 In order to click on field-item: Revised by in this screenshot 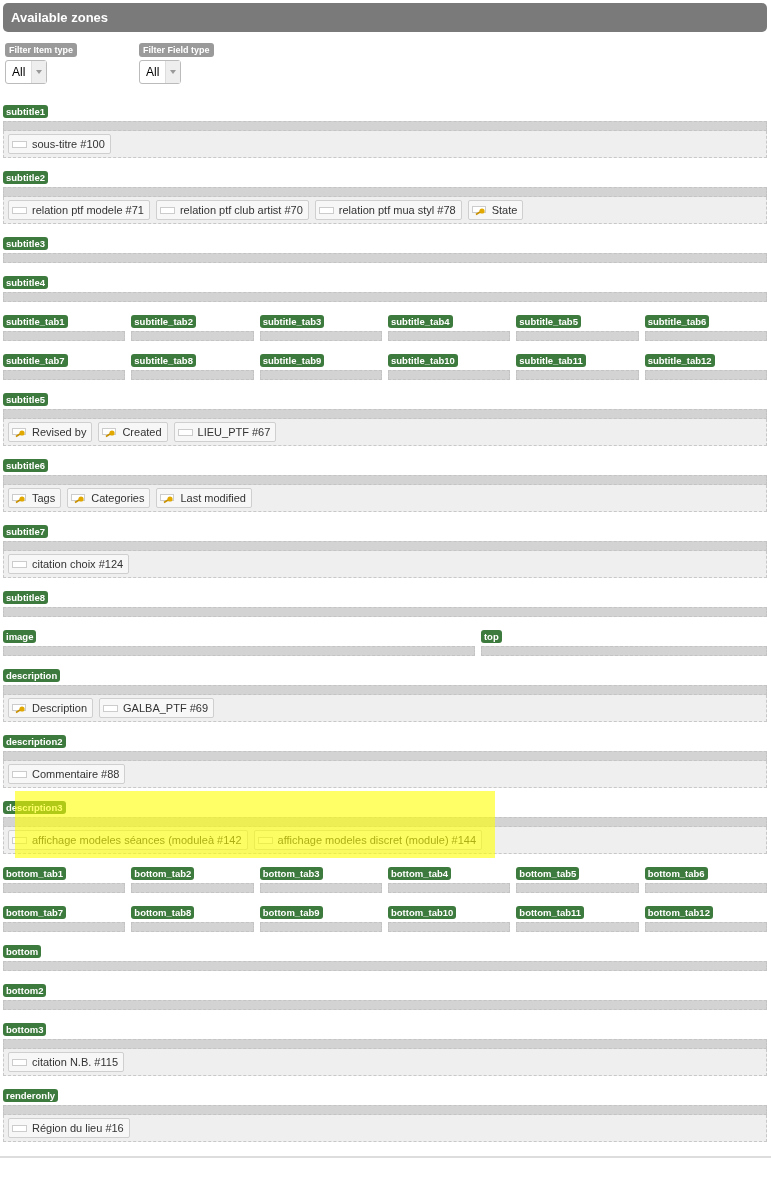, I will do `click(50, 432)`.